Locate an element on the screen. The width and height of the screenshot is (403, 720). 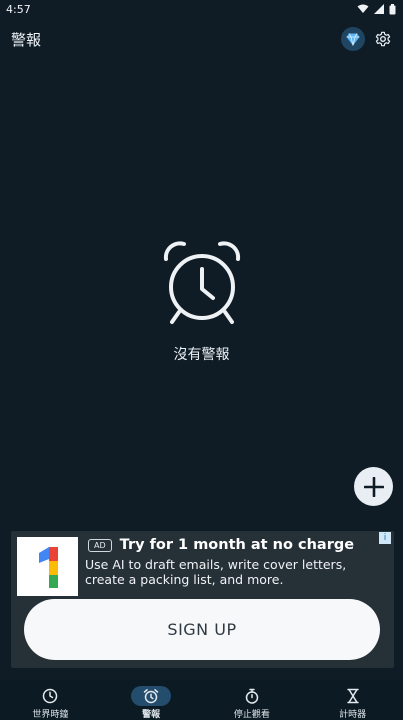
ad-logo is located at coordinates (47, 566).